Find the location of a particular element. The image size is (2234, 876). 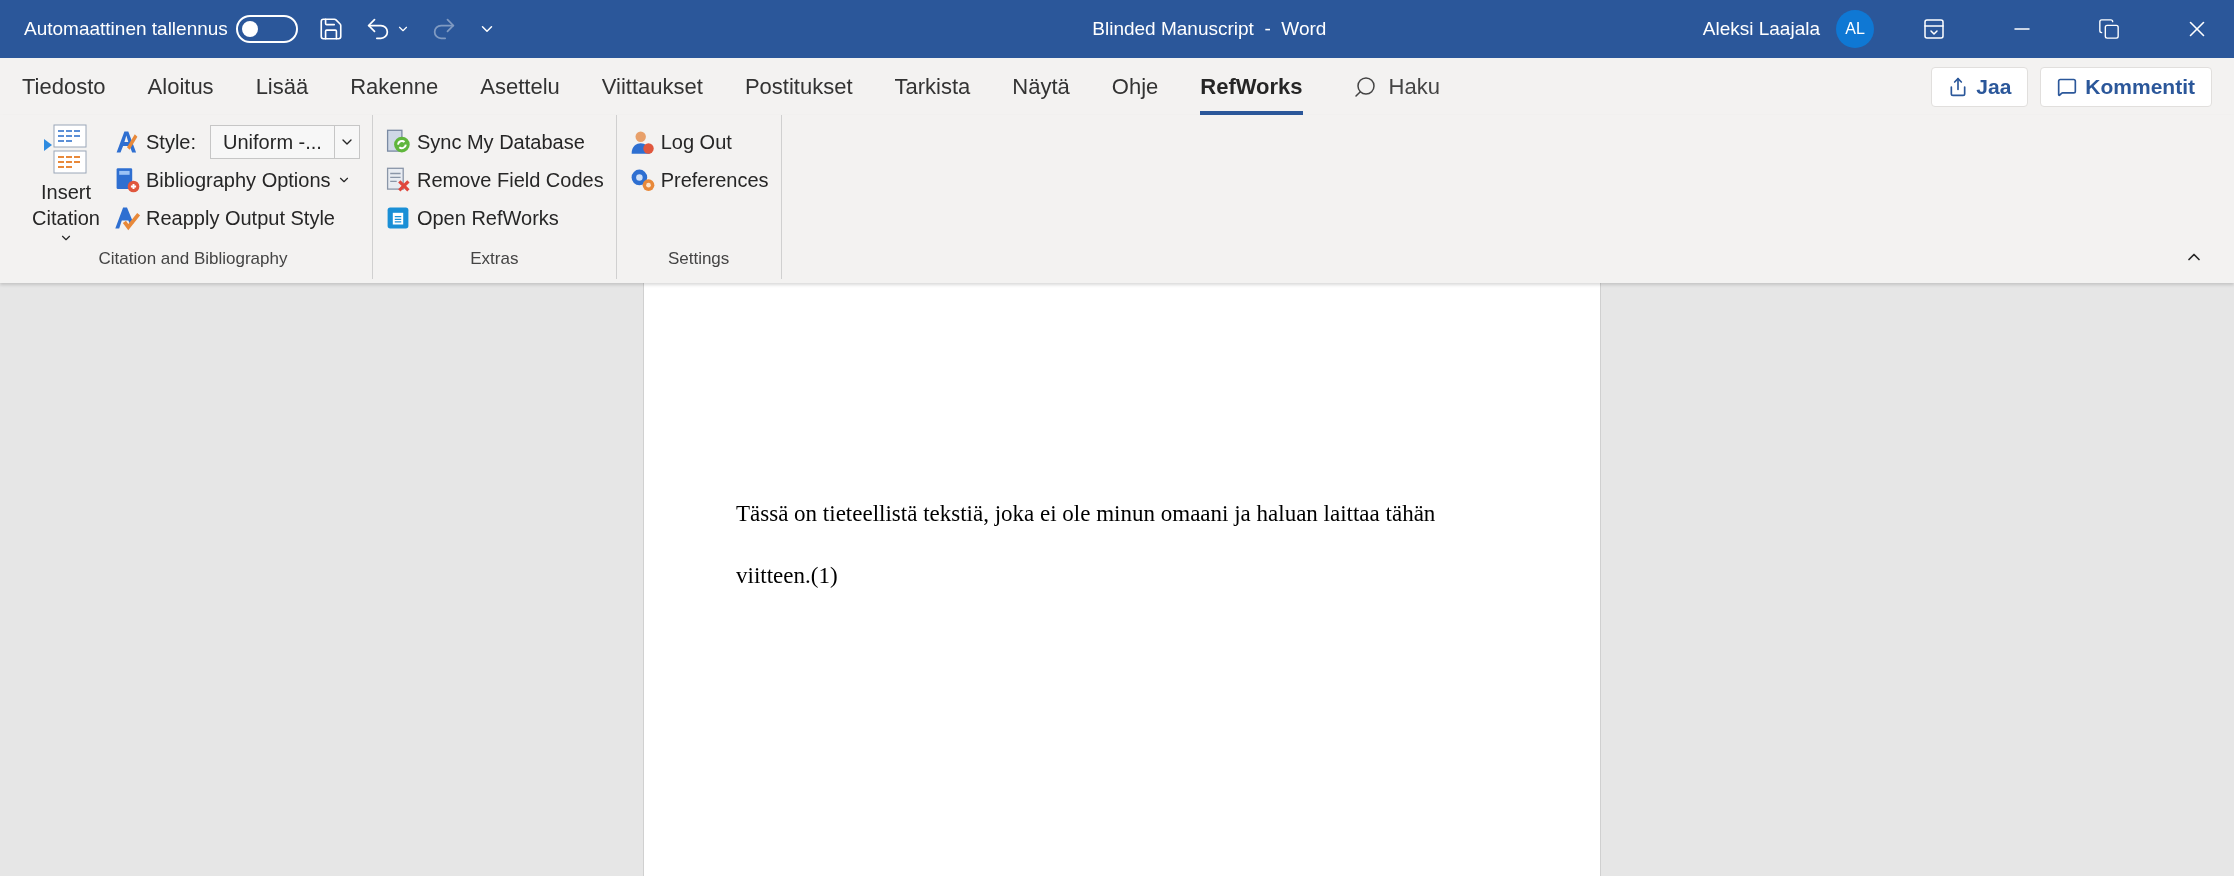

ribbon-tab: Tarkista is located at coordinates (932, 86).